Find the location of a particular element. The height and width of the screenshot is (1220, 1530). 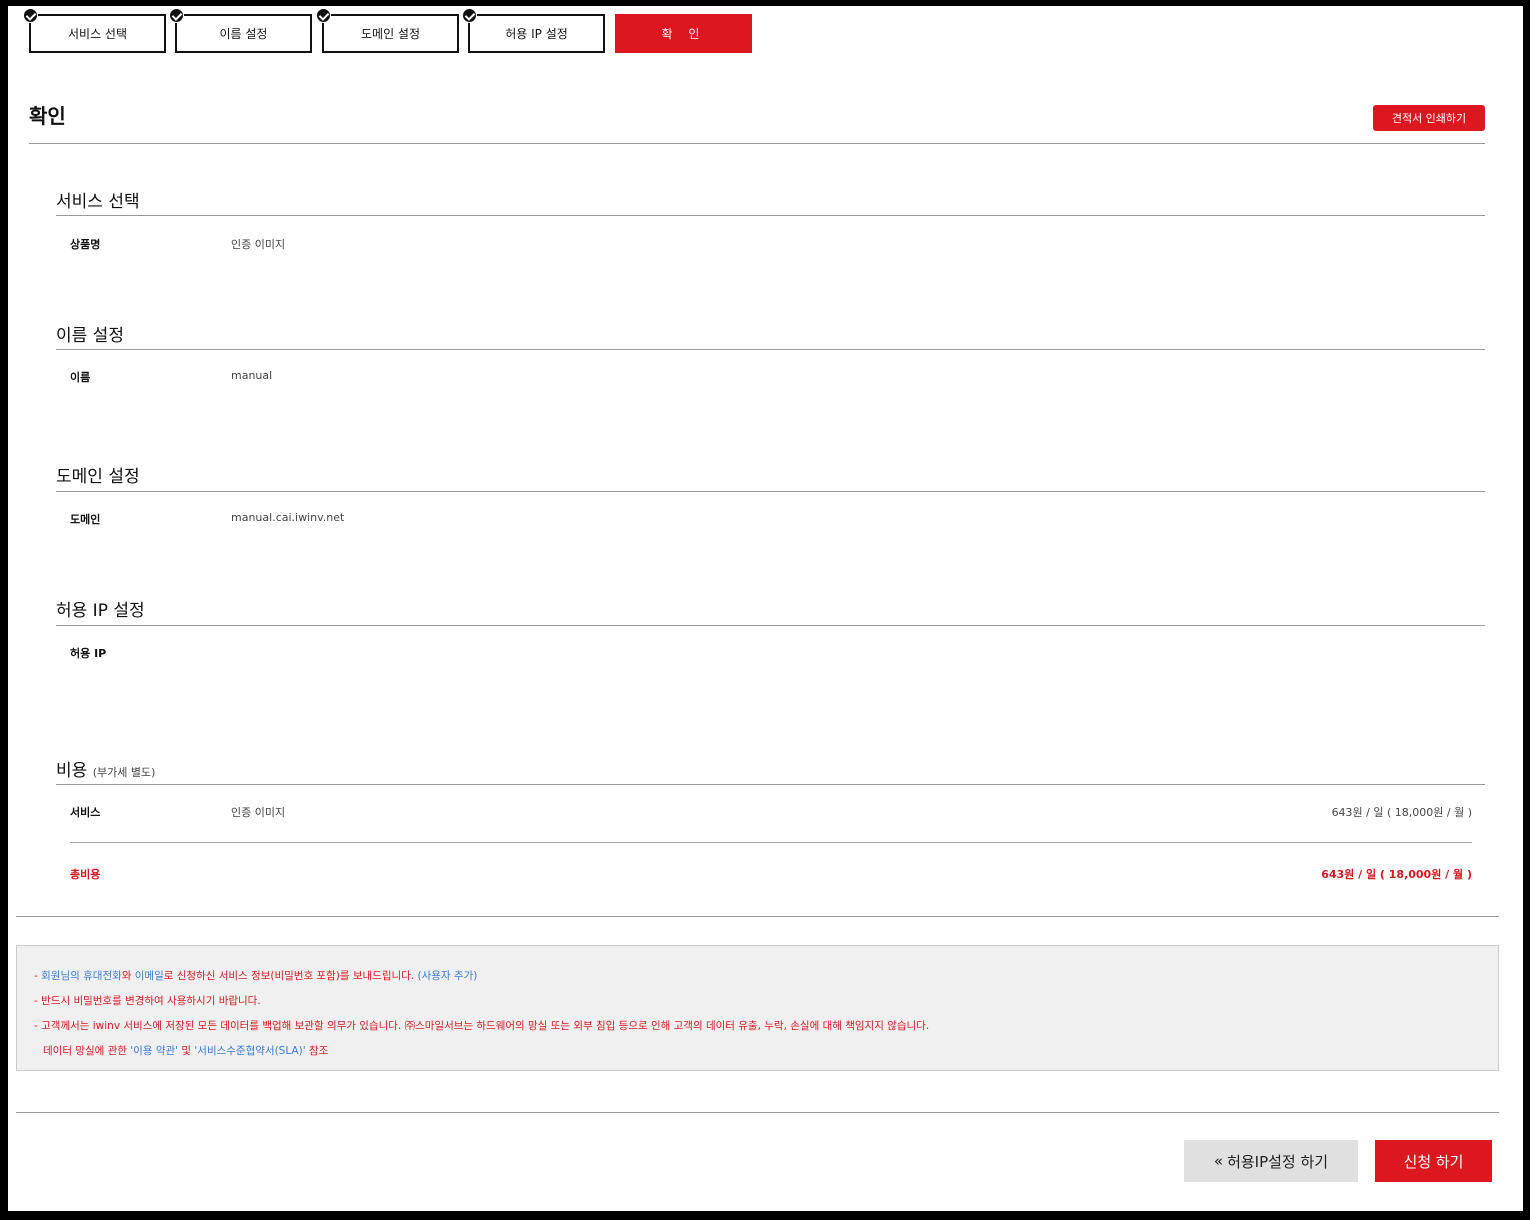

back-button-label: 허용IP설정 하기 is located at coordinates (1278, 1161).